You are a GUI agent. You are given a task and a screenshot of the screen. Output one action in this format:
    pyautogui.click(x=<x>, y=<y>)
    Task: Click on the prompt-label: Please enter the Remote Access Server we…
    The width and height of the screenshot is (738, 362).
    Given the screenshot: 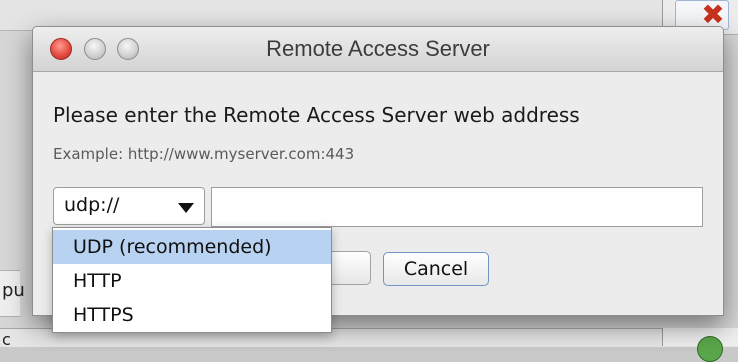 What is the action you would take?
    pyautogui.click(x=316, y=115)
    